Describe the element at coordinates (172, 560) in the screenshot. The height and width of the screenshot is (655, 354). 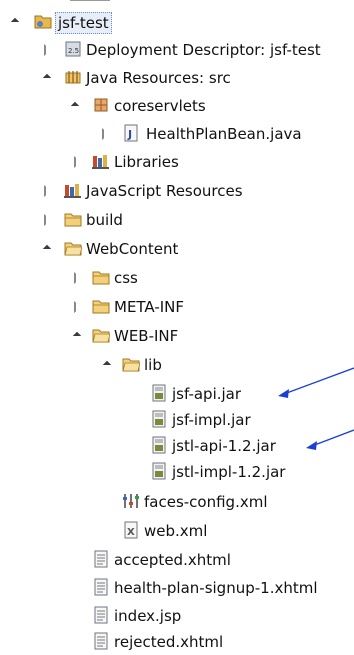
I see `tree-item-label: accepted.xhtml` at that location.